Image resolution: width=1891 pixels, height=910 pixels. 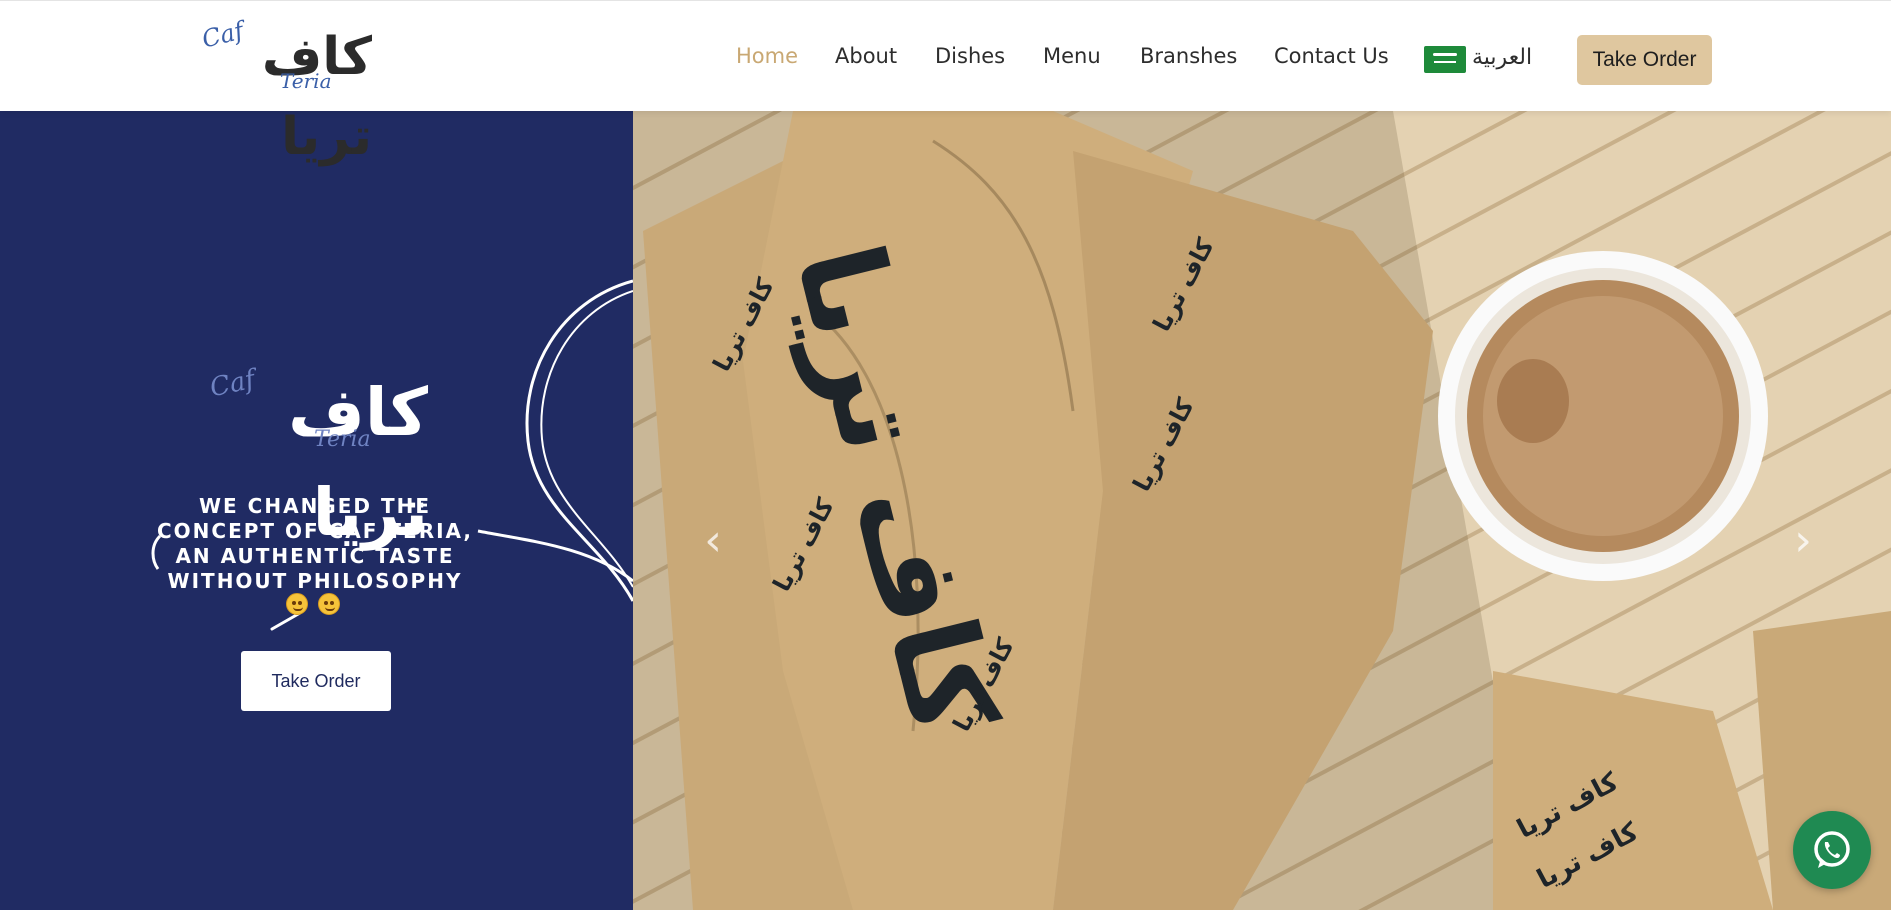 I want to click on nav-item-home: Home, so click(x=767, y=56).